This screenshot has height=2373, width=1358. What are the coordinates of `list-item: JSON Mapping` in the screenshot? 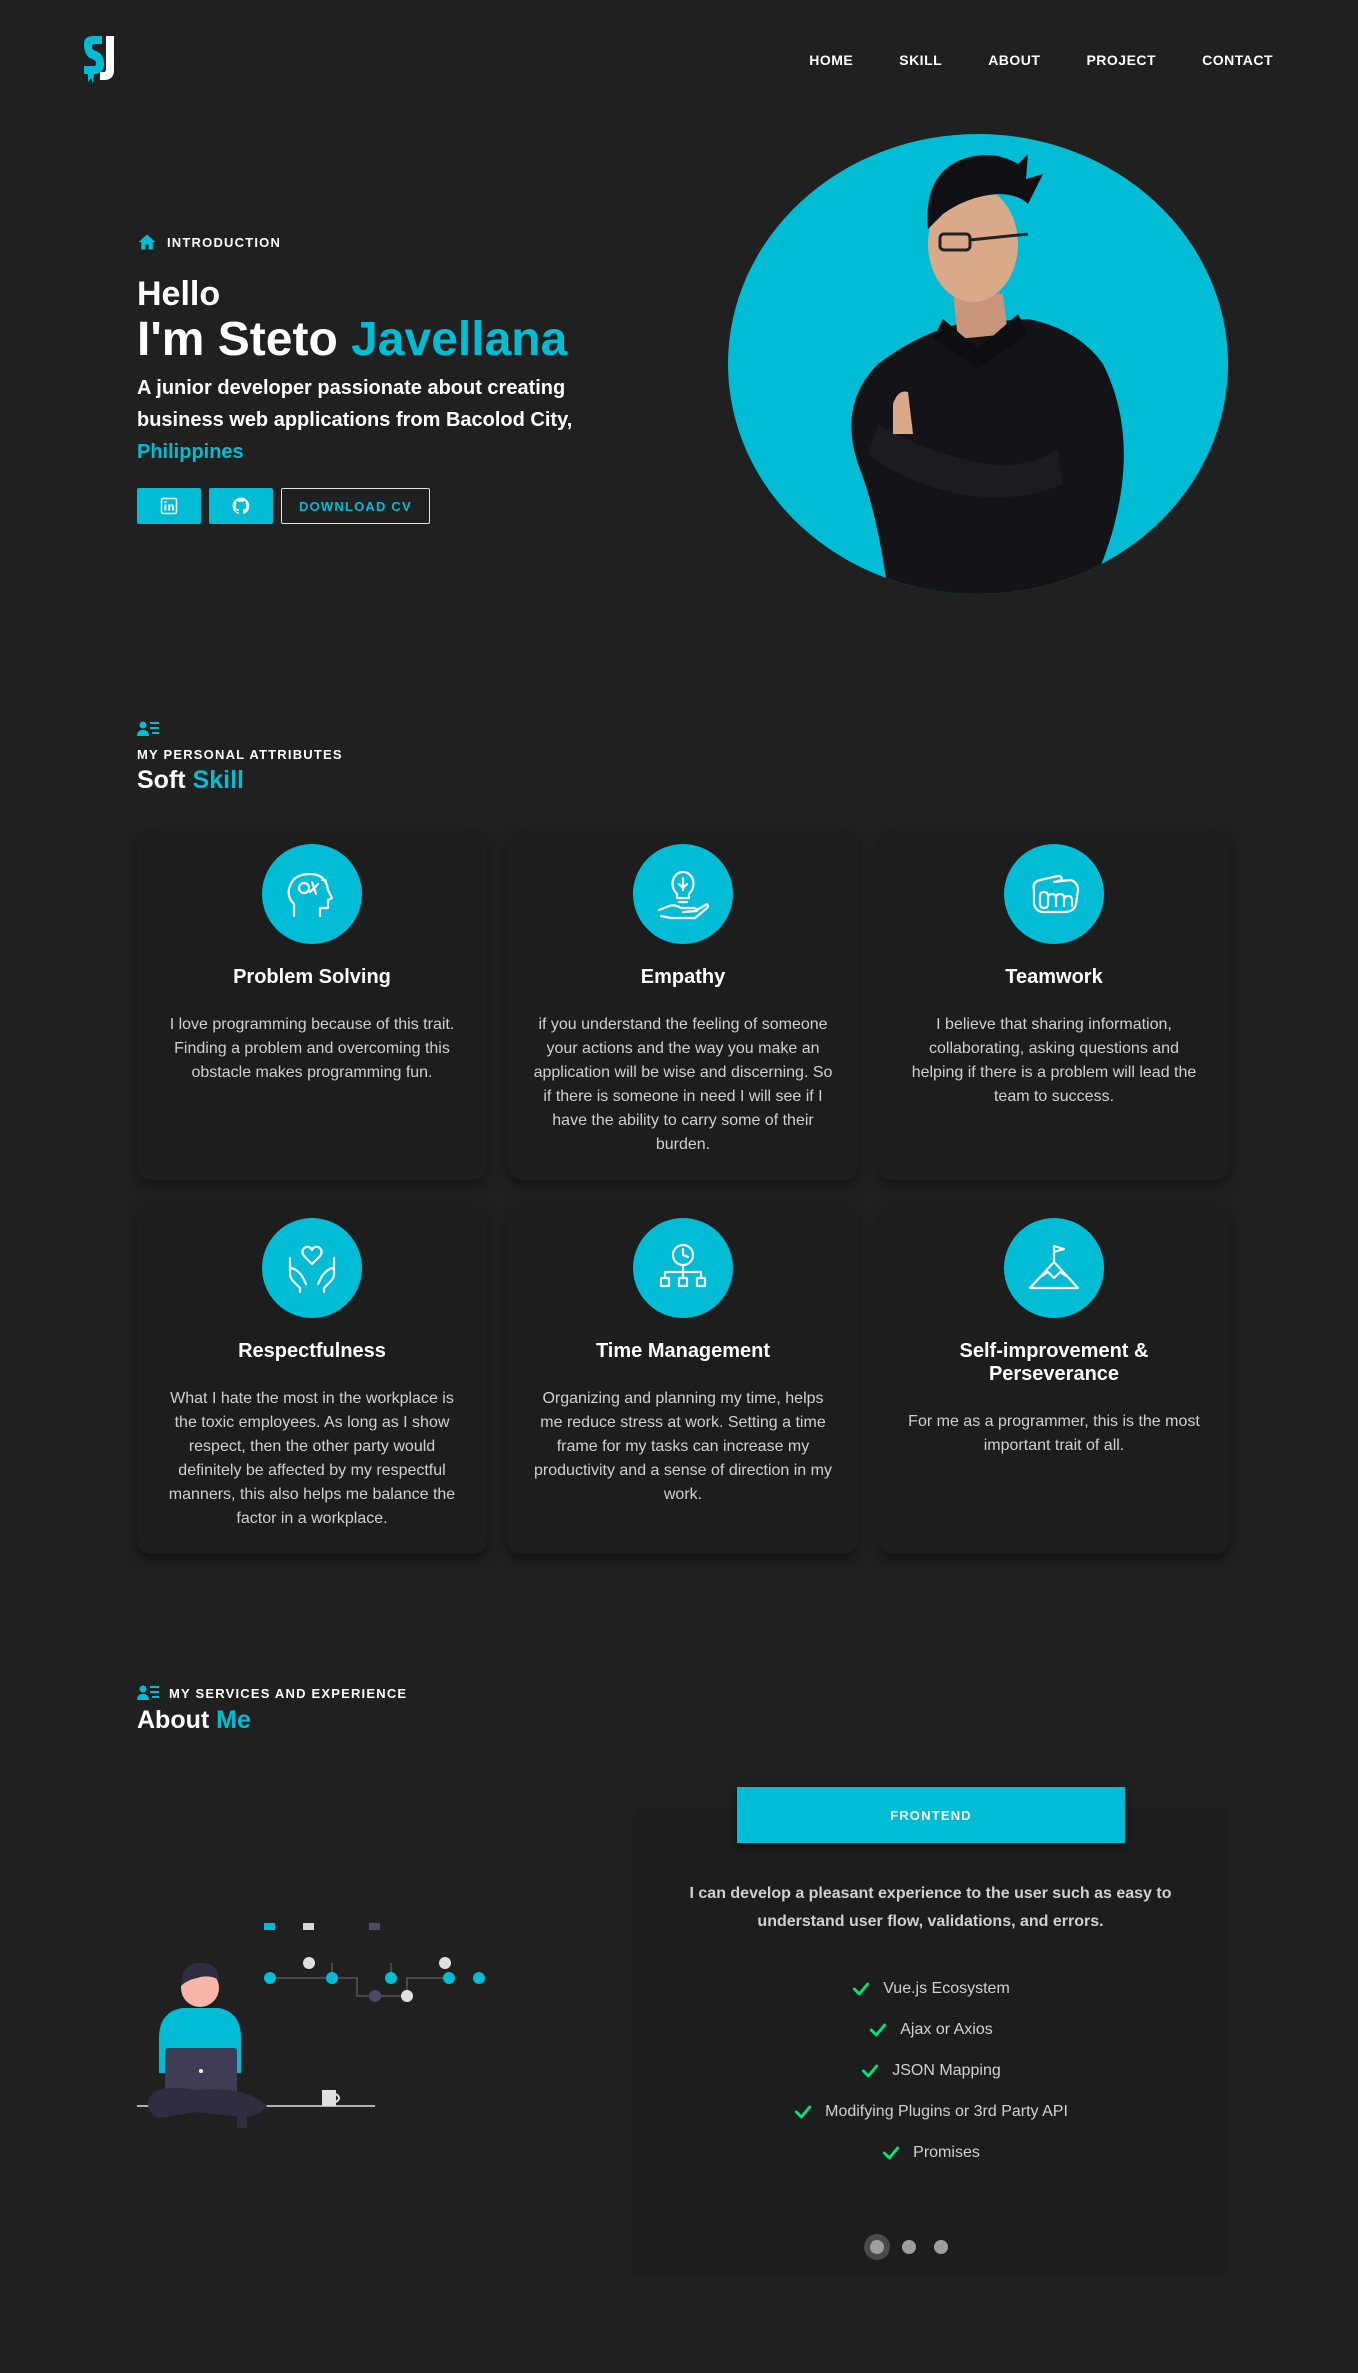 It's located at (930, 2070).